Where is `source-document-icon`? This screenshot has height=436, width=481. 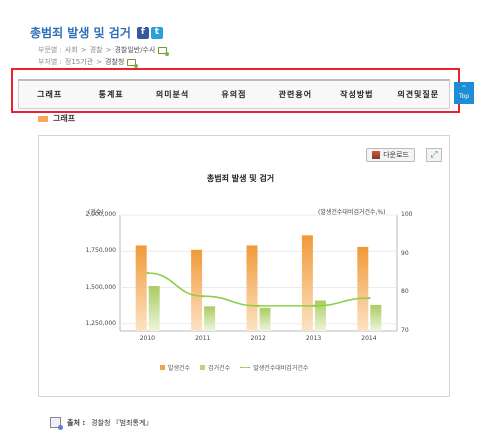 source-document-icon is located at coordinates (56, 423).